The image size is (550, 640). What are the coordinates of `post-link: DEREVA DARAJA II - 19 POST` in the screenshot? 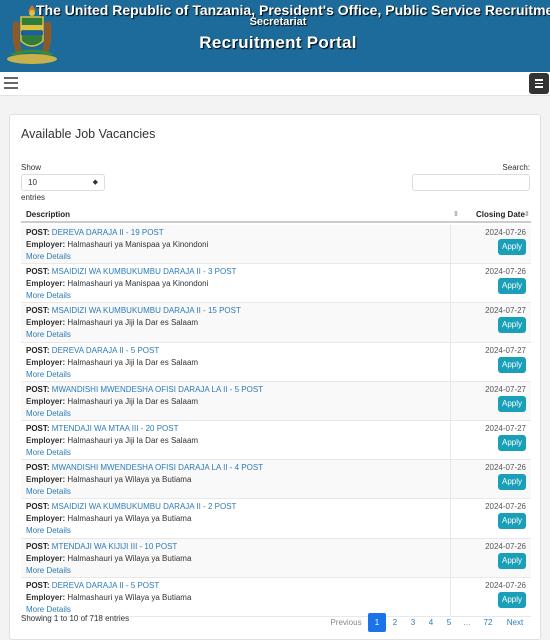 It's located at (108, 232).